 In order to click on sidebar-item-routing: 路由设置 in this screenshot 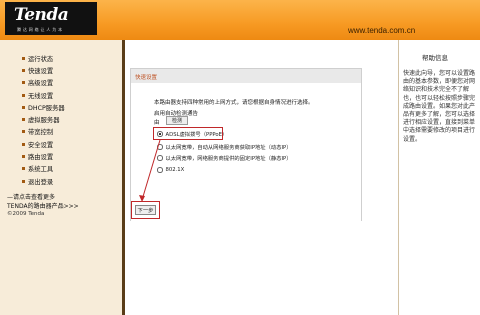, I will do `click(43, 156)`.